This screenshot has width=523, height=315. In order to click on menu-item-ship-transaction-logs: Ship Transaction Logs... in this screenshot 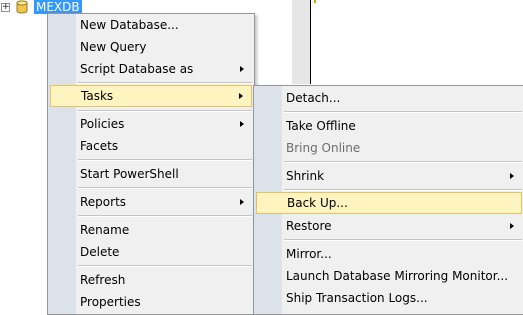, I will do `click(389, 298)`.